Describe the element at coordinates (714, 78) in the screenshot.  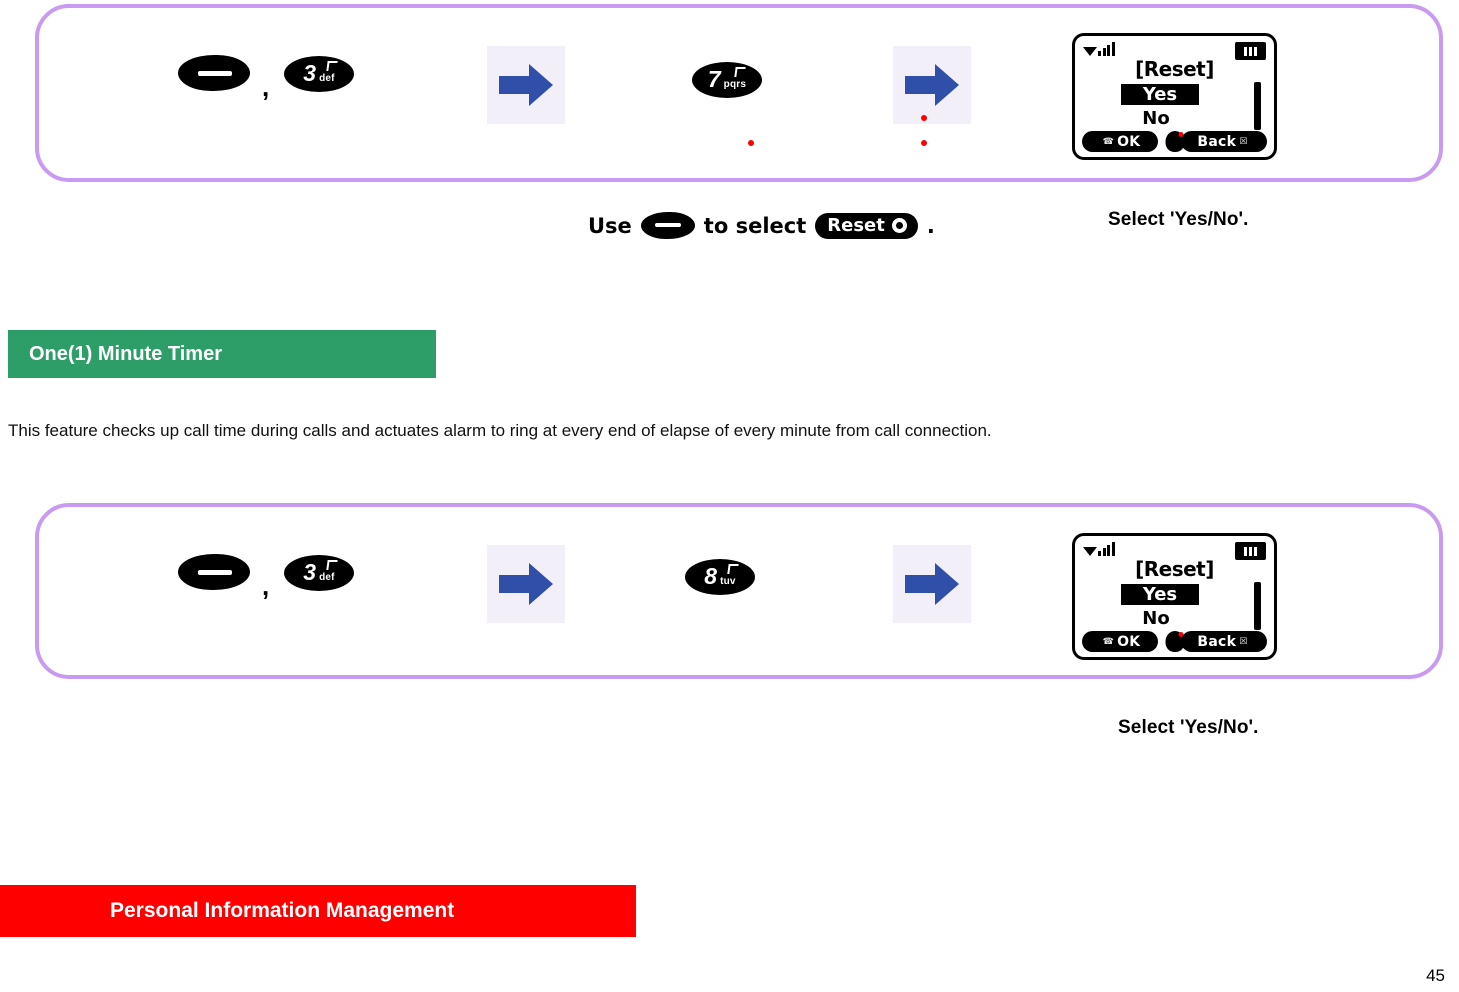
I see `number-key-7-digit: 7` at that location.